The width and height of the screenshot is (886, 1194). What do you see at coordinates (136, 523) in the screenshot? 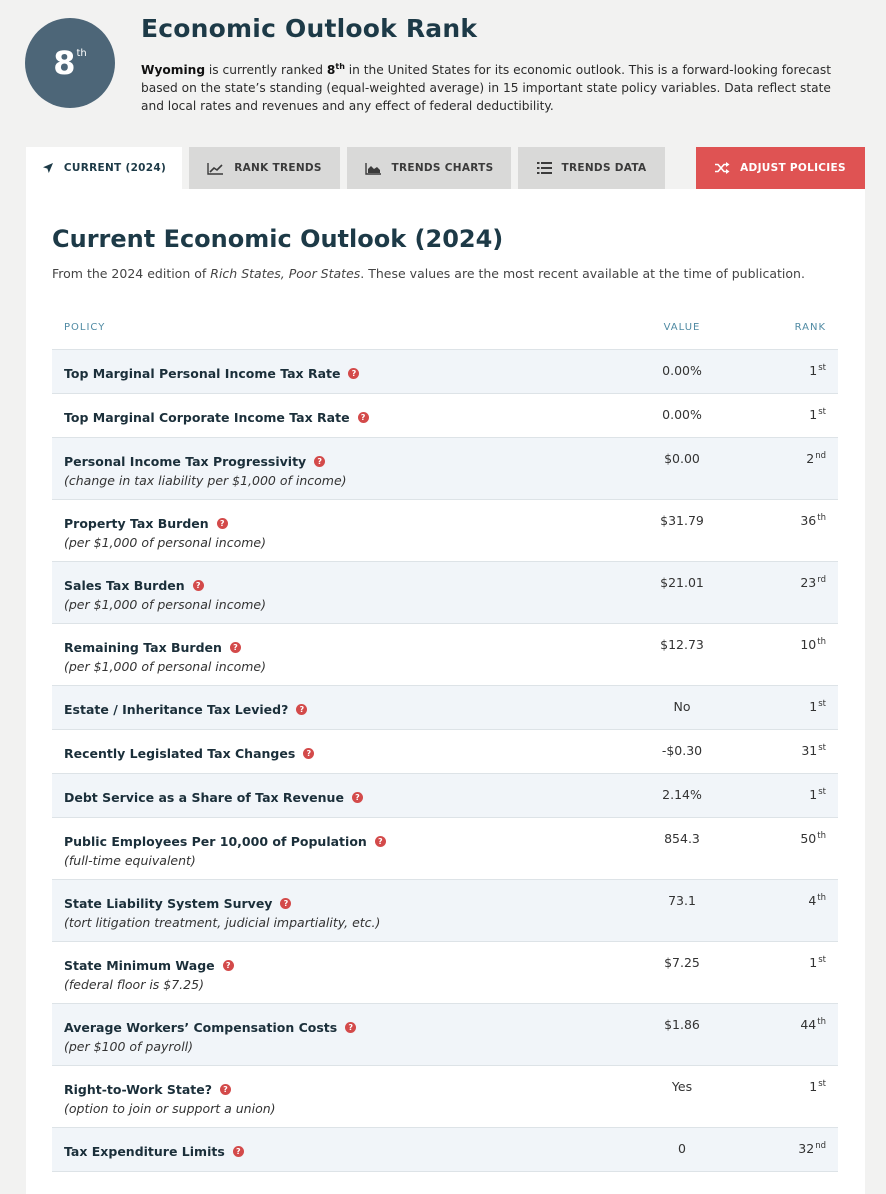
I see `policy-label: Property Tax Burden` at bounding box center [136, 523].